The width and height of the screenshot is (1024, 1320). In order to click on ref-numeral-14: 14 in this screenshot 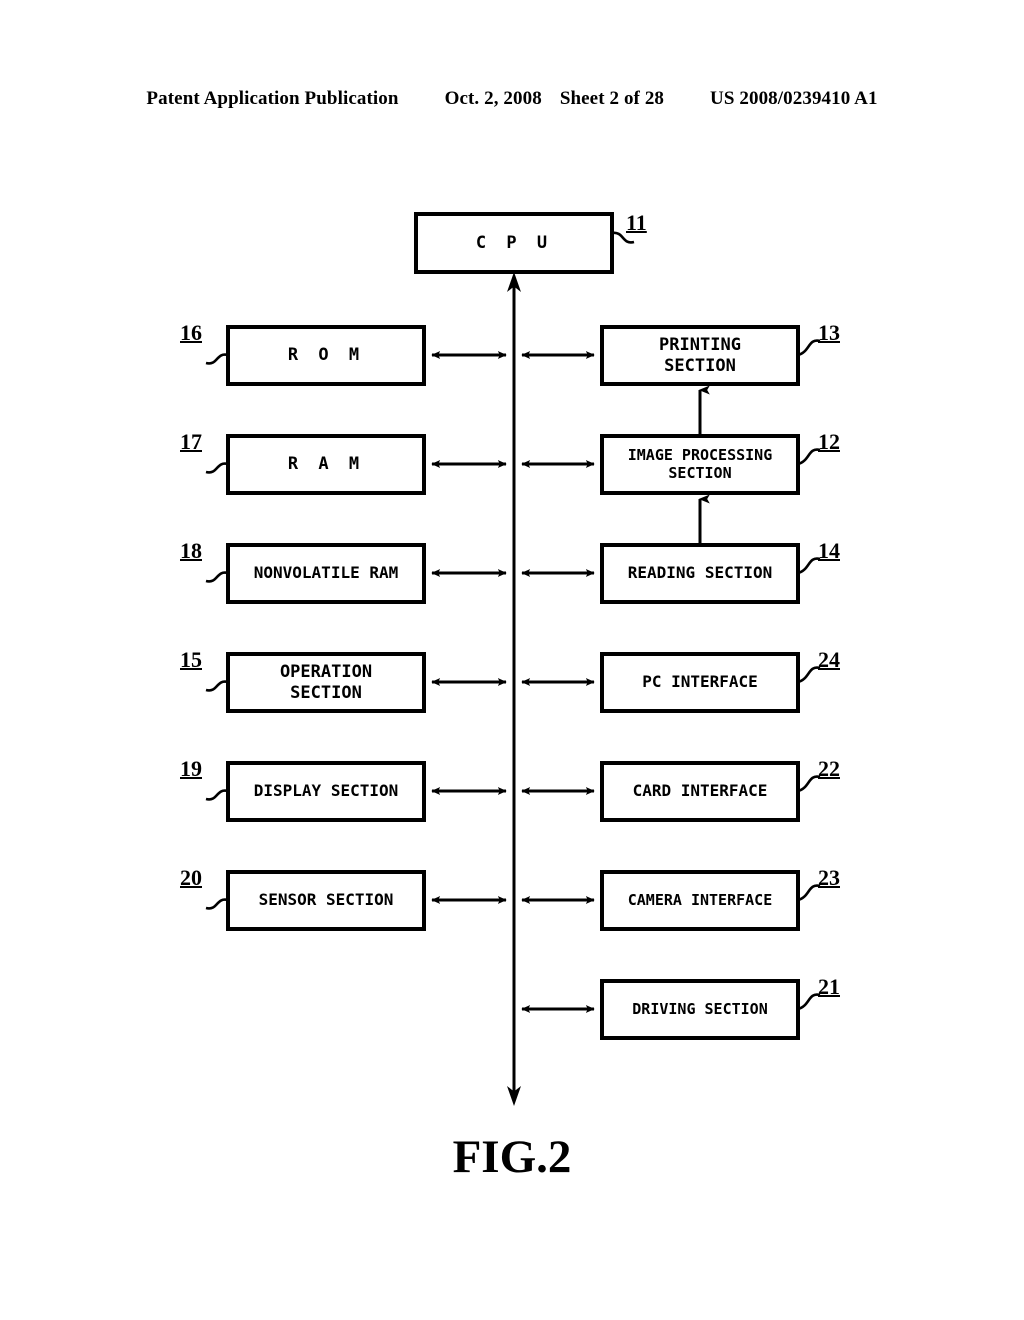, I will do `click(829, 550)`.